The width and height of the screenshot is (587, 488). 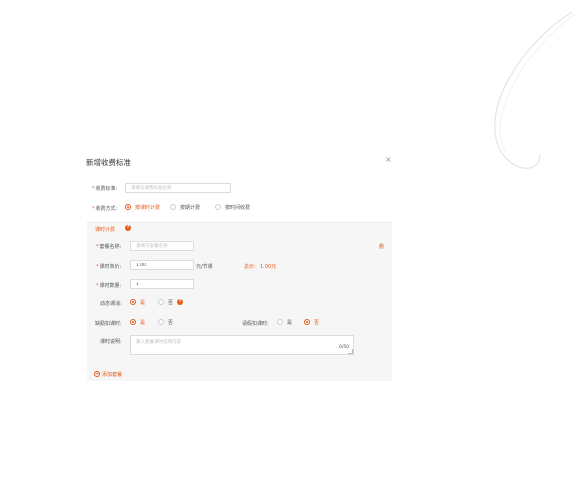 I want to click on package-name-label: *套餐名称:, so click(x=109, y=247).